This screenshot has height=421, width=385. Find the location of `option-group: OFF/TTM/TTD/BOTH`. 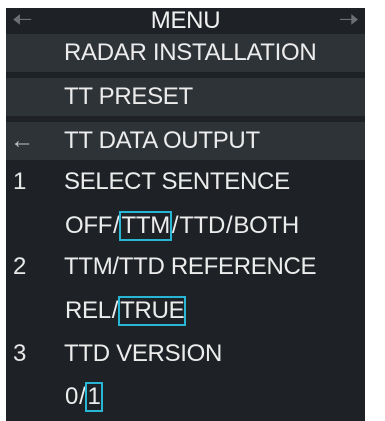

option-group: OFF/TTM/TTD/BOTH is located at coordinates (182, 226).